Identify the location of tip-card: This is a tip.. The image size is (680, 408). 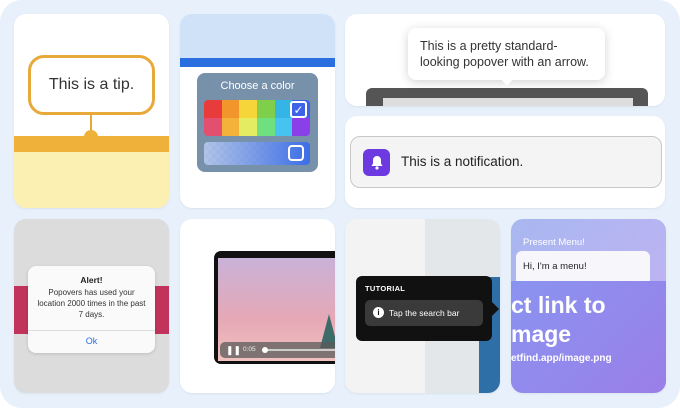
(91, 111).